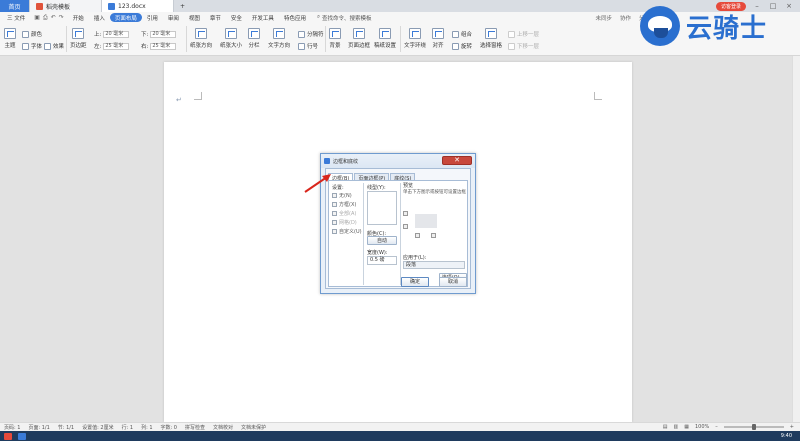  I want to click on spell-check-button: 拼写检查, so click(195, 427).